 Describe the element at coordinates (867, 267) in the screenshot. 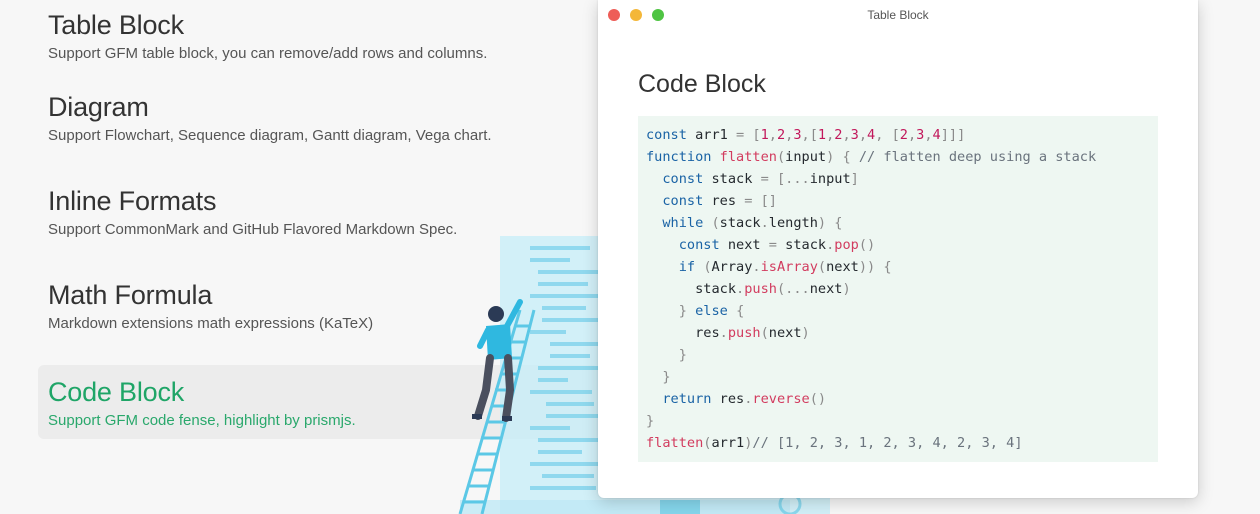

I see `code-token: ))` at that location.